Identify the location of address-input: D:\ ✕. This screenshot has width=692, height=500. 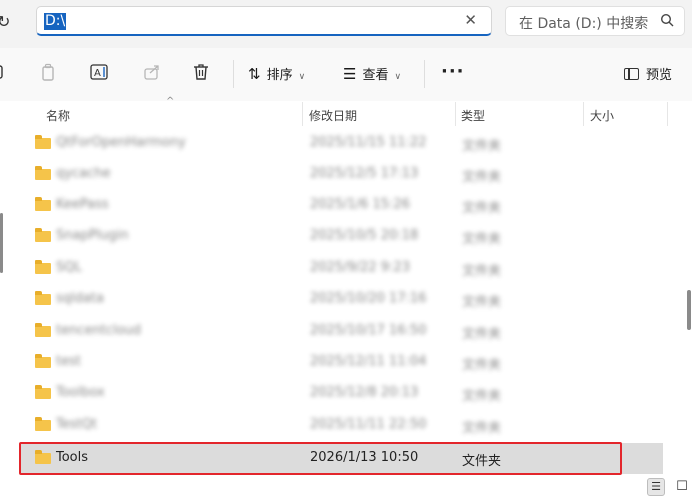
(264, 21).